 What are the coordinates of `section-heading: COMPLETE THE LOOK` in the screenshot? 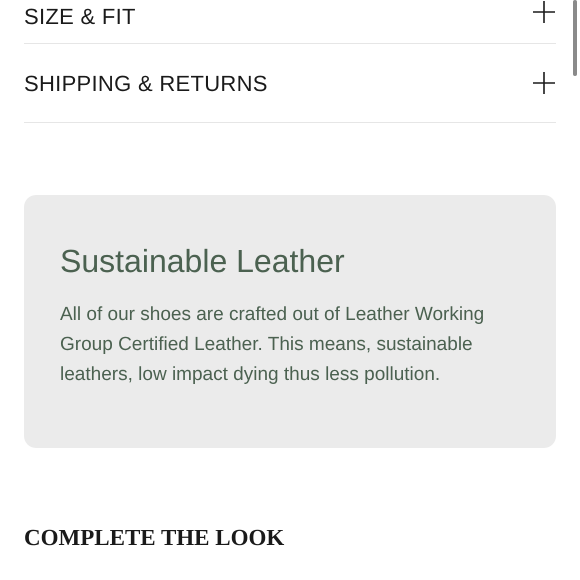 It's located at (155, 538).